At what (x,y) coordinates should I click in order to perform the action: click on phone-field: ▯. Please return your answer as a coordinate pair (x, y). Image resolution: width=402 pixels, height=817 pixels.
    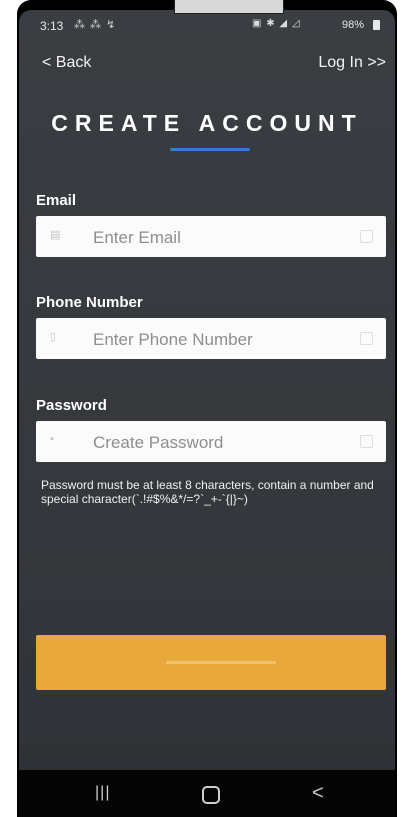
    Looking at the image, I should click on (211, 339).